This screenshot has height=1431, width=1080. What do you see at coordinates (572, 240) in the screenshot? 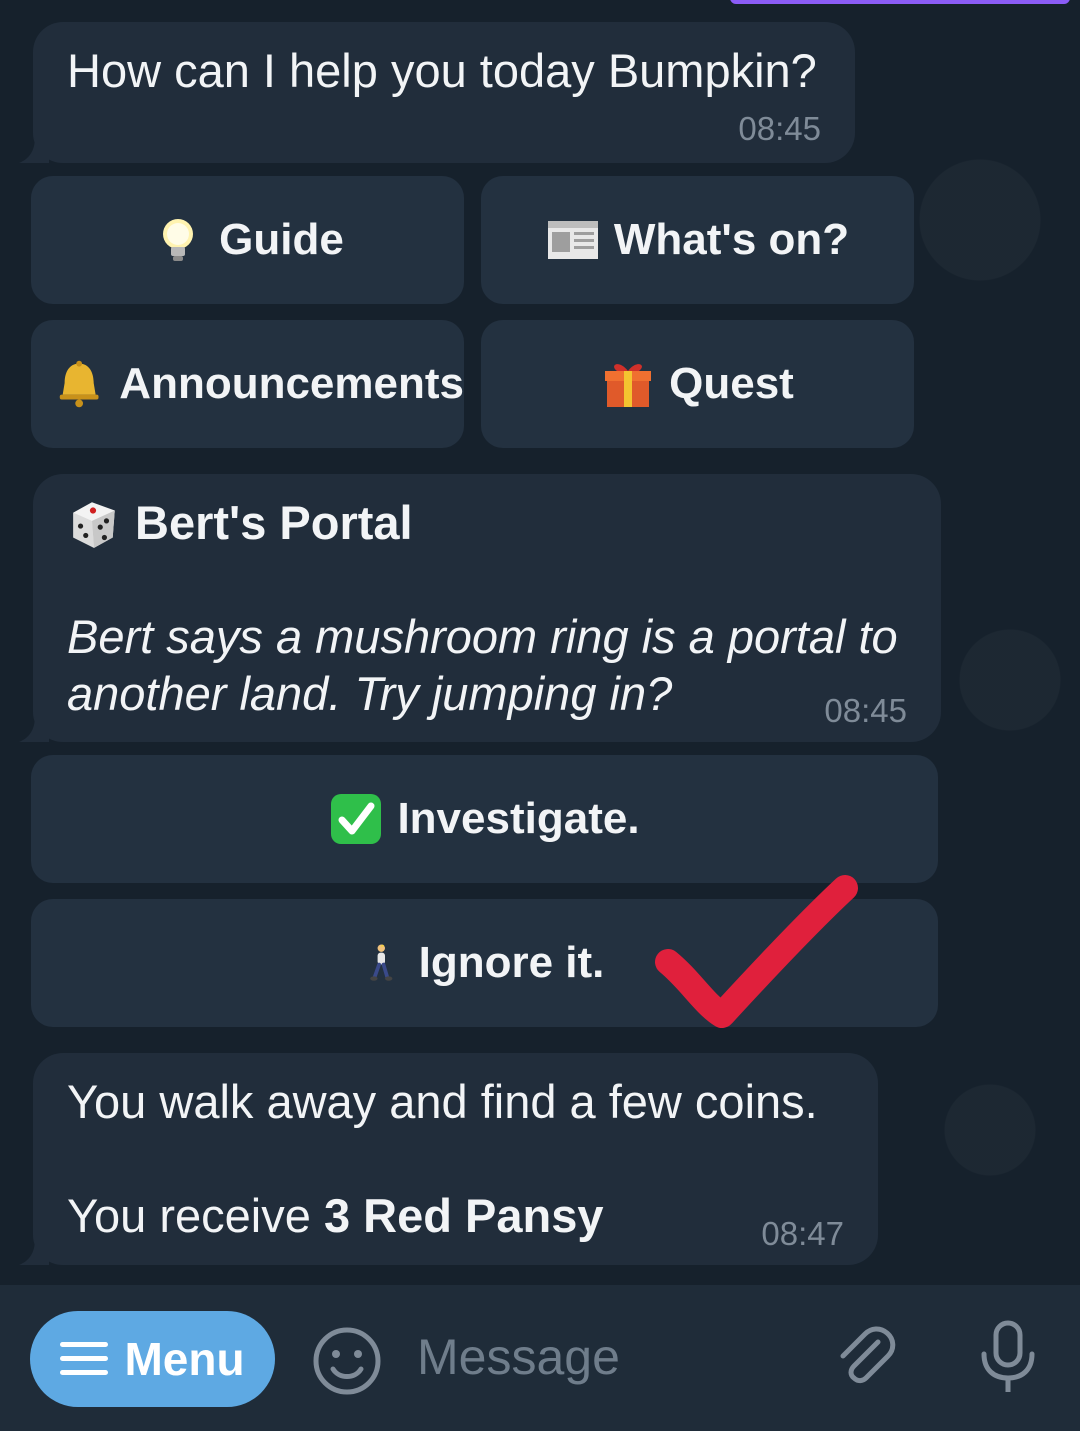
I see `newspaper-icon` at bounding box center [572, 240].